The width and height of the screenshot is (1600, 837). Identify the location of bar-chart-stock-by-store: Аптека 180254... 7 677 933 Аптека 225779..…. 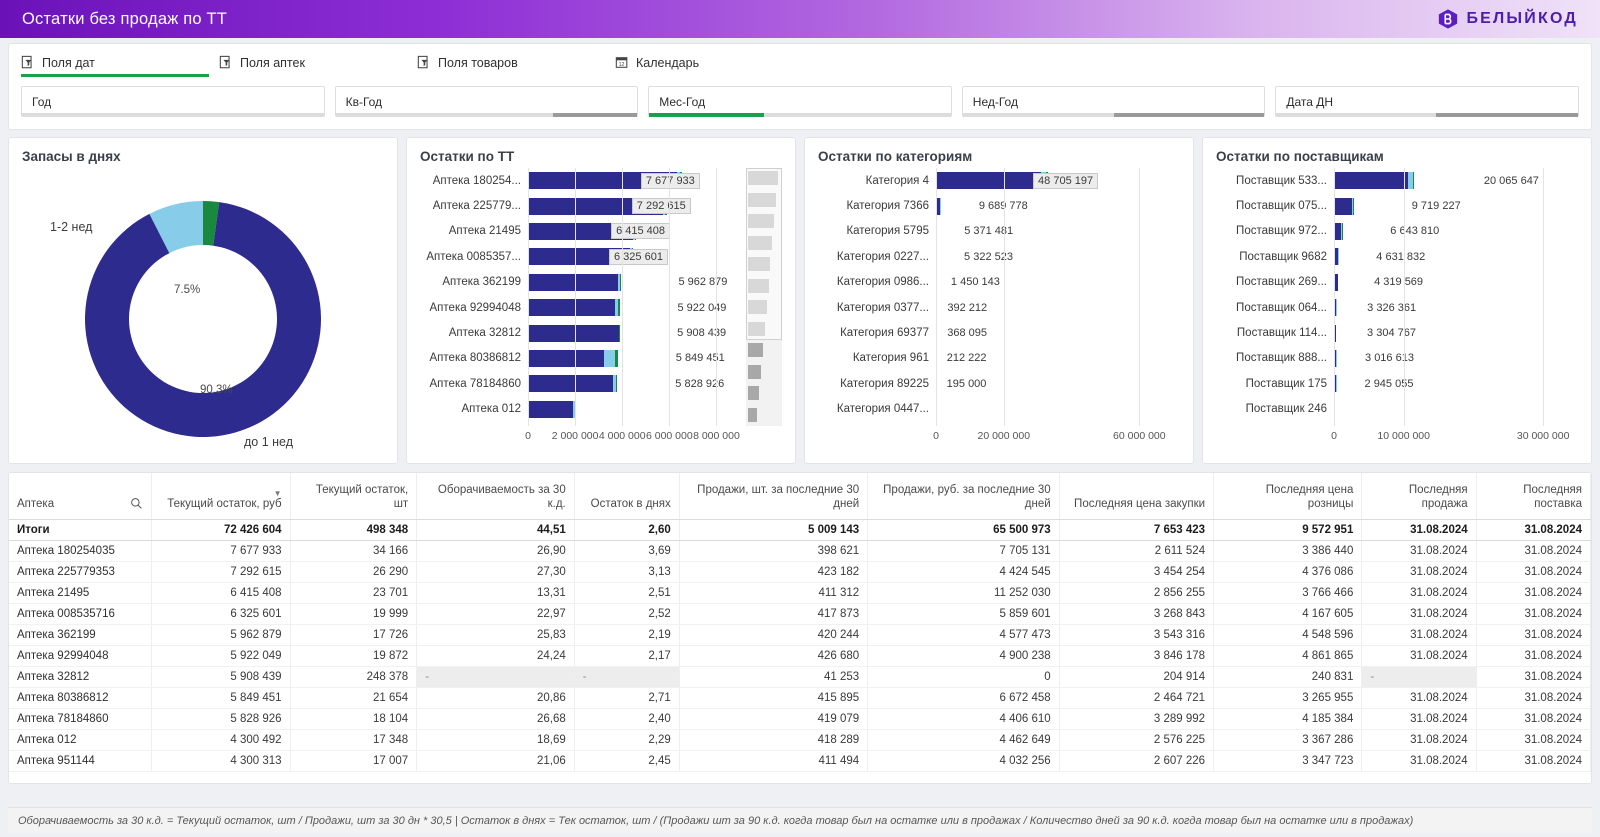
(601, 297).